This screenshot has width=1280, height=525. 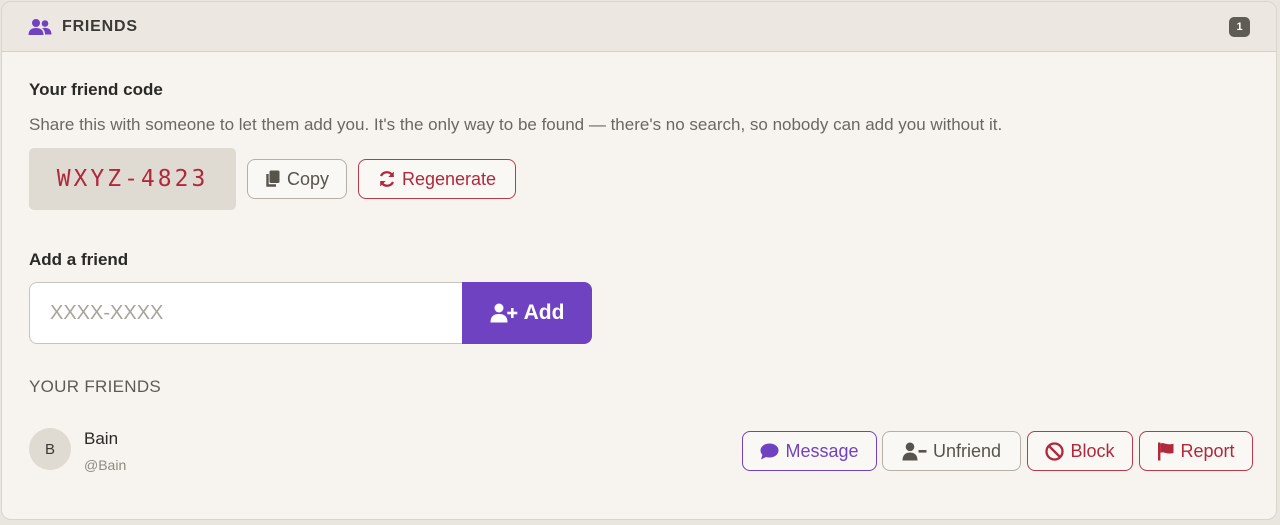 What do you see at coordinates (769, 451) in the screenshot?
I see `chat-bubble-icon` at bounding box center [769, 451].